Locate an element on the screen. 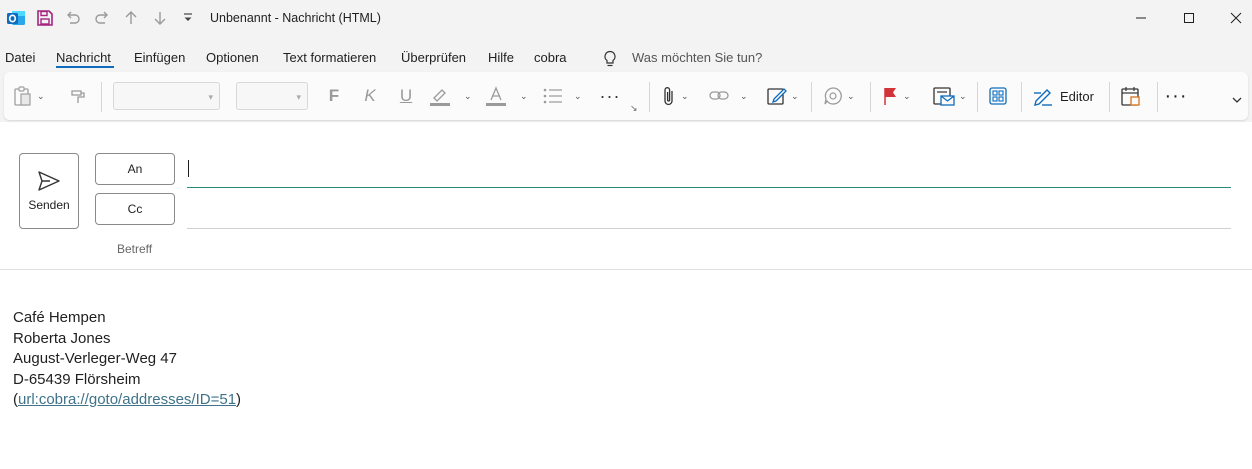  mail-template-icon is located at coordinates (944, 96).